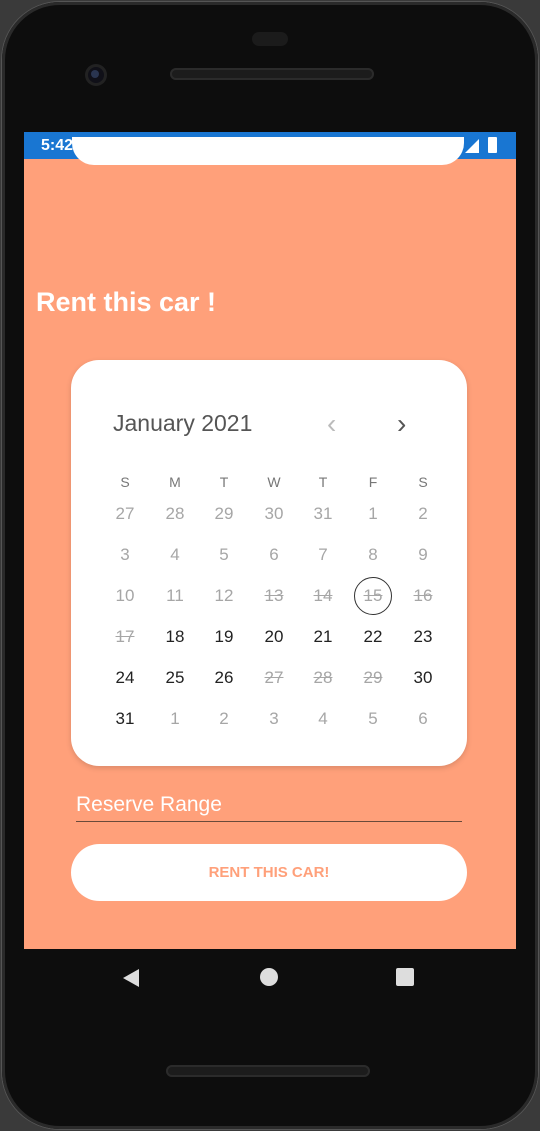 This screenshot has height=1131, width=540. What do you see at coordinates (183, 423) in the screenshot?
I see `calendar-month-label: January 2021` at bounding box center [183, 423].